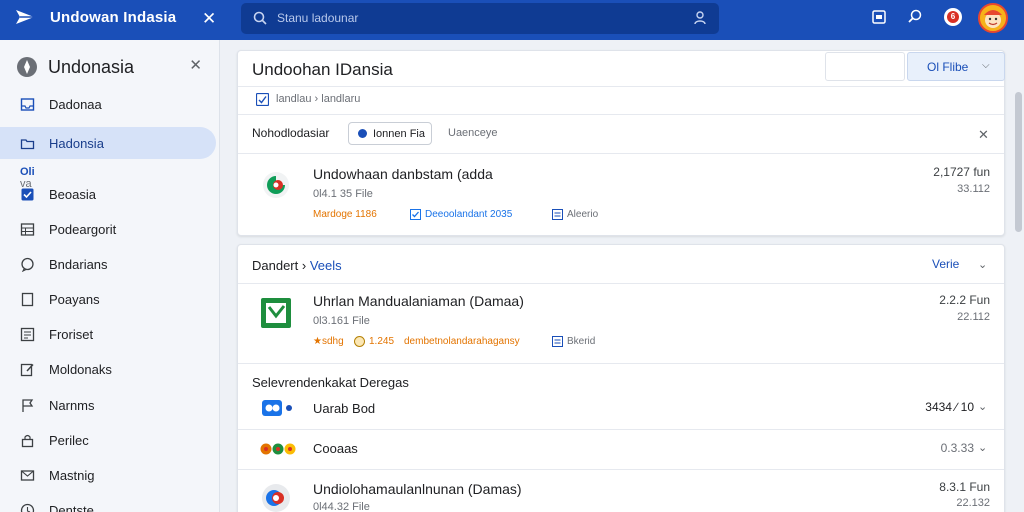 The image size is (1024, 512). I want to click on result-subtitle: 0l4.1 35 File, so click(343, 194).